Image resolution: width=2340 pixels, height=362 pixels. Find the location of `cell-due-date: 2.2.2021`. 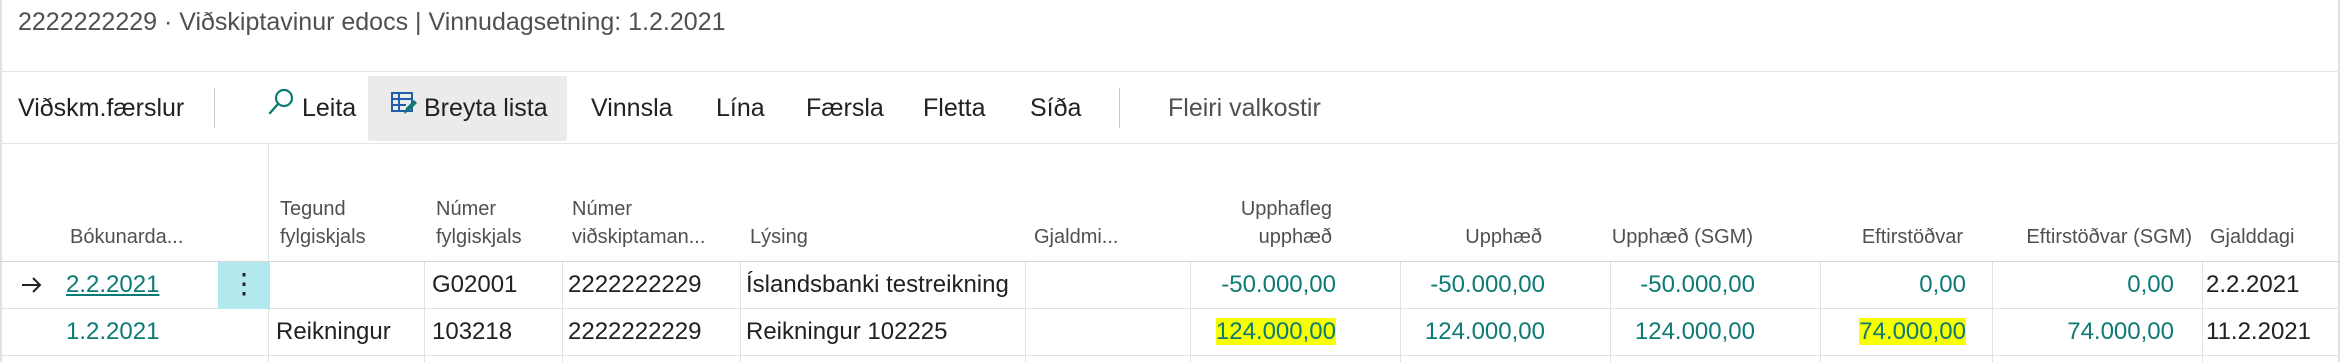

cell-due-date: 2.2.2021 is located at coordinates (2253, 284).